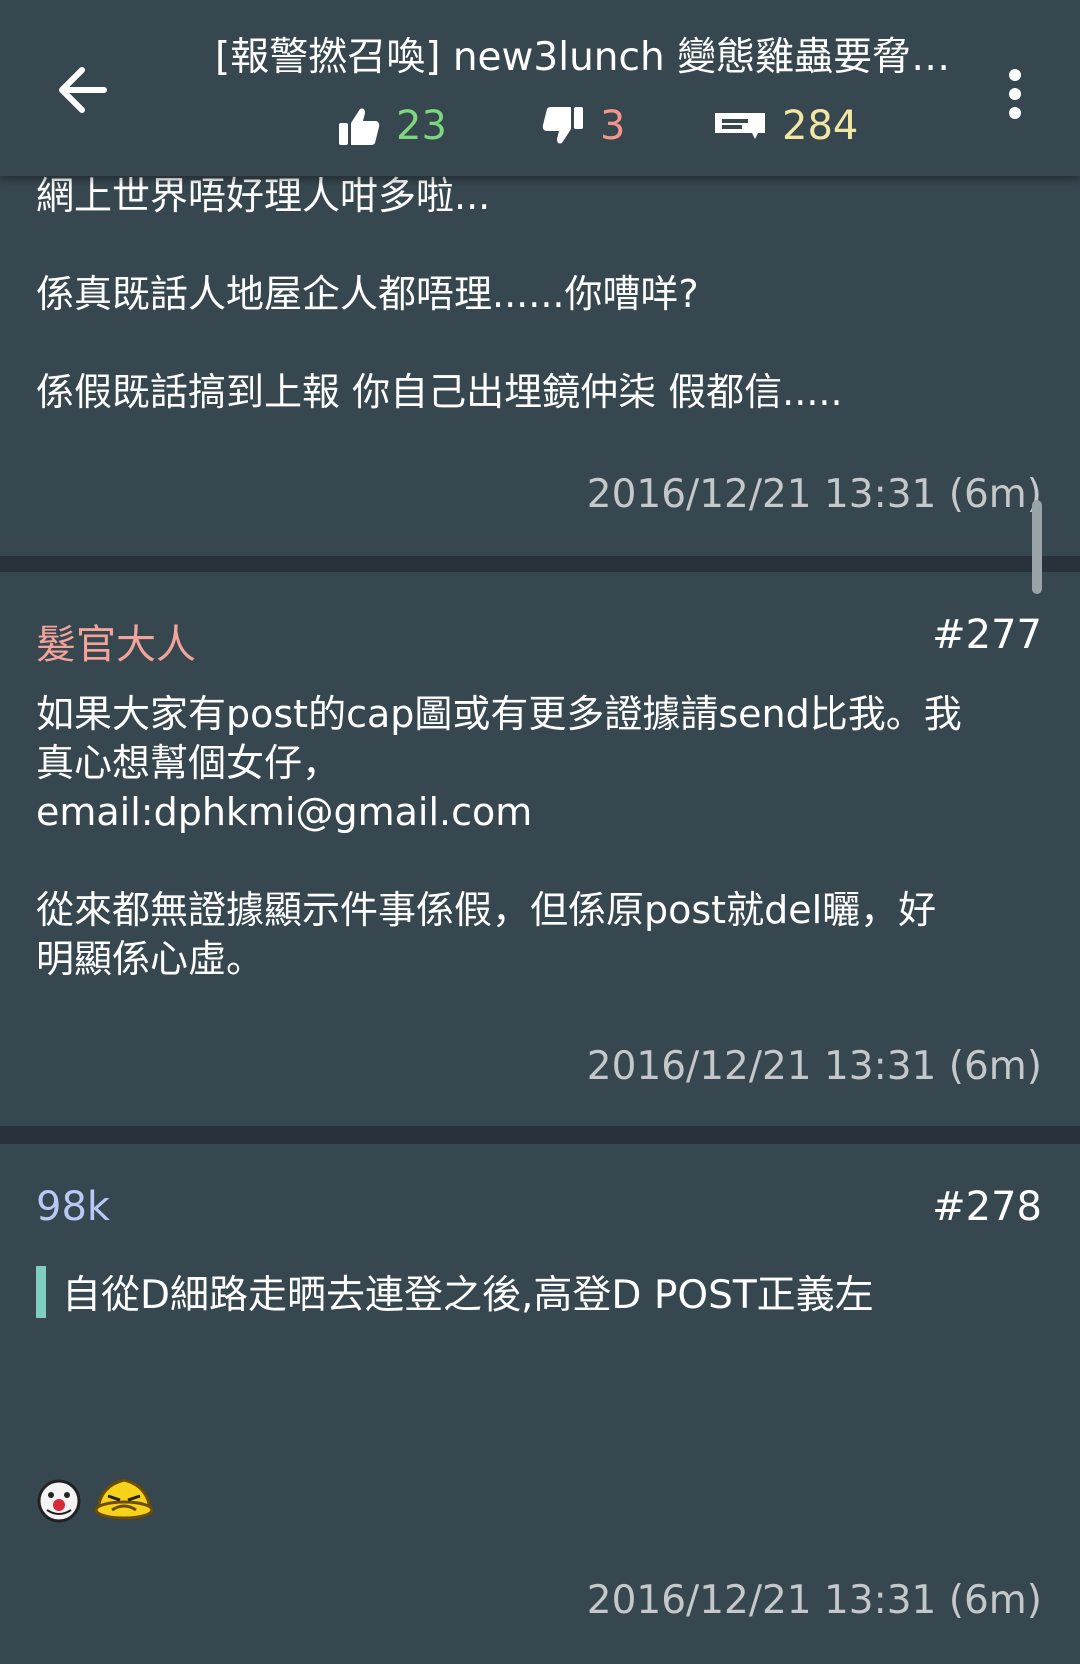  I want to click on overflow-menu-button, so click(1015, 94).